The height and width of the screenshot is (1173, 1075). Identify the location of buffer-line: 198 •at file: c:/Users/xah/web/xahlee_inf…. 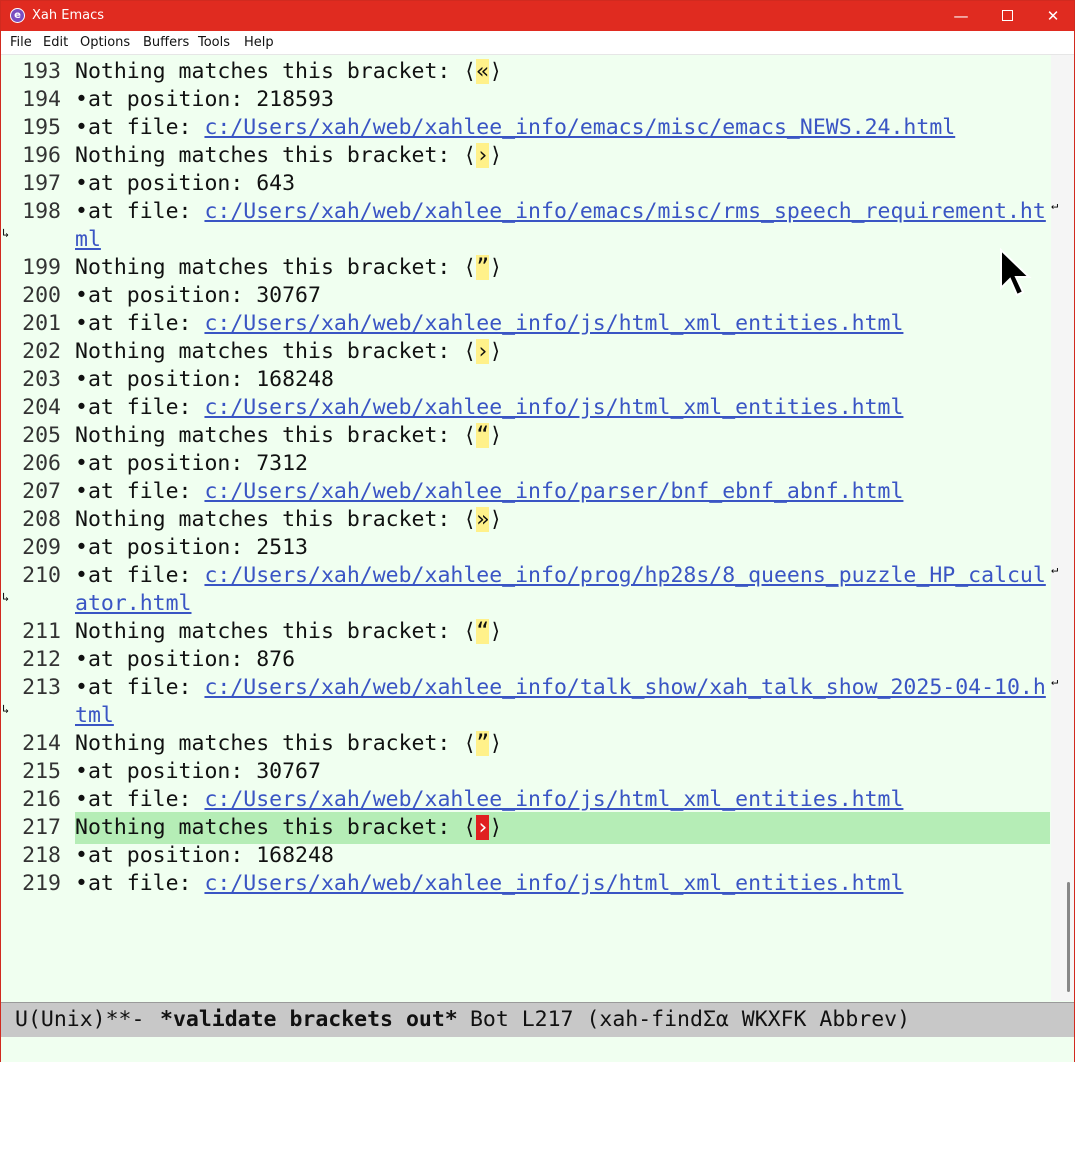
(537, 212).